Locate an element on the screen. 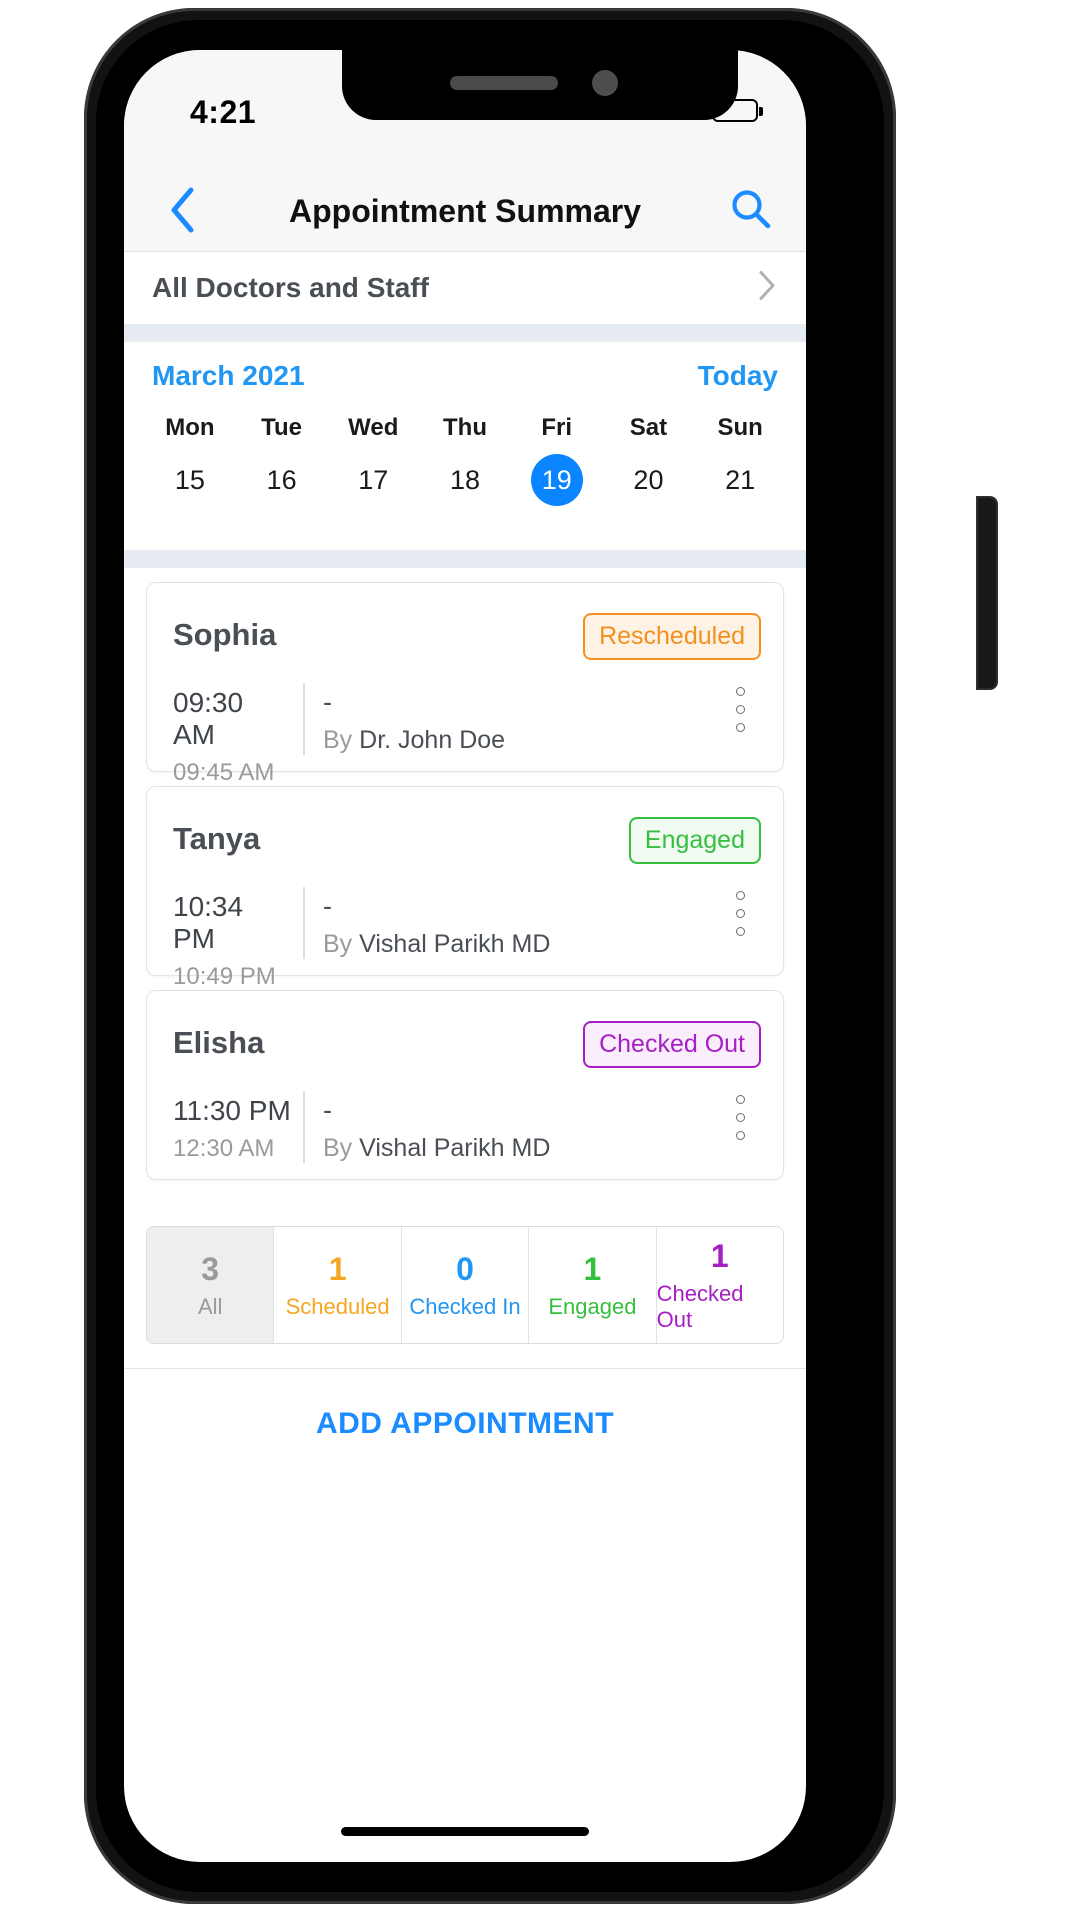 This screenshot has height=1920, width=1080. calendar-date: 17 is located at coordinates (373, 480).